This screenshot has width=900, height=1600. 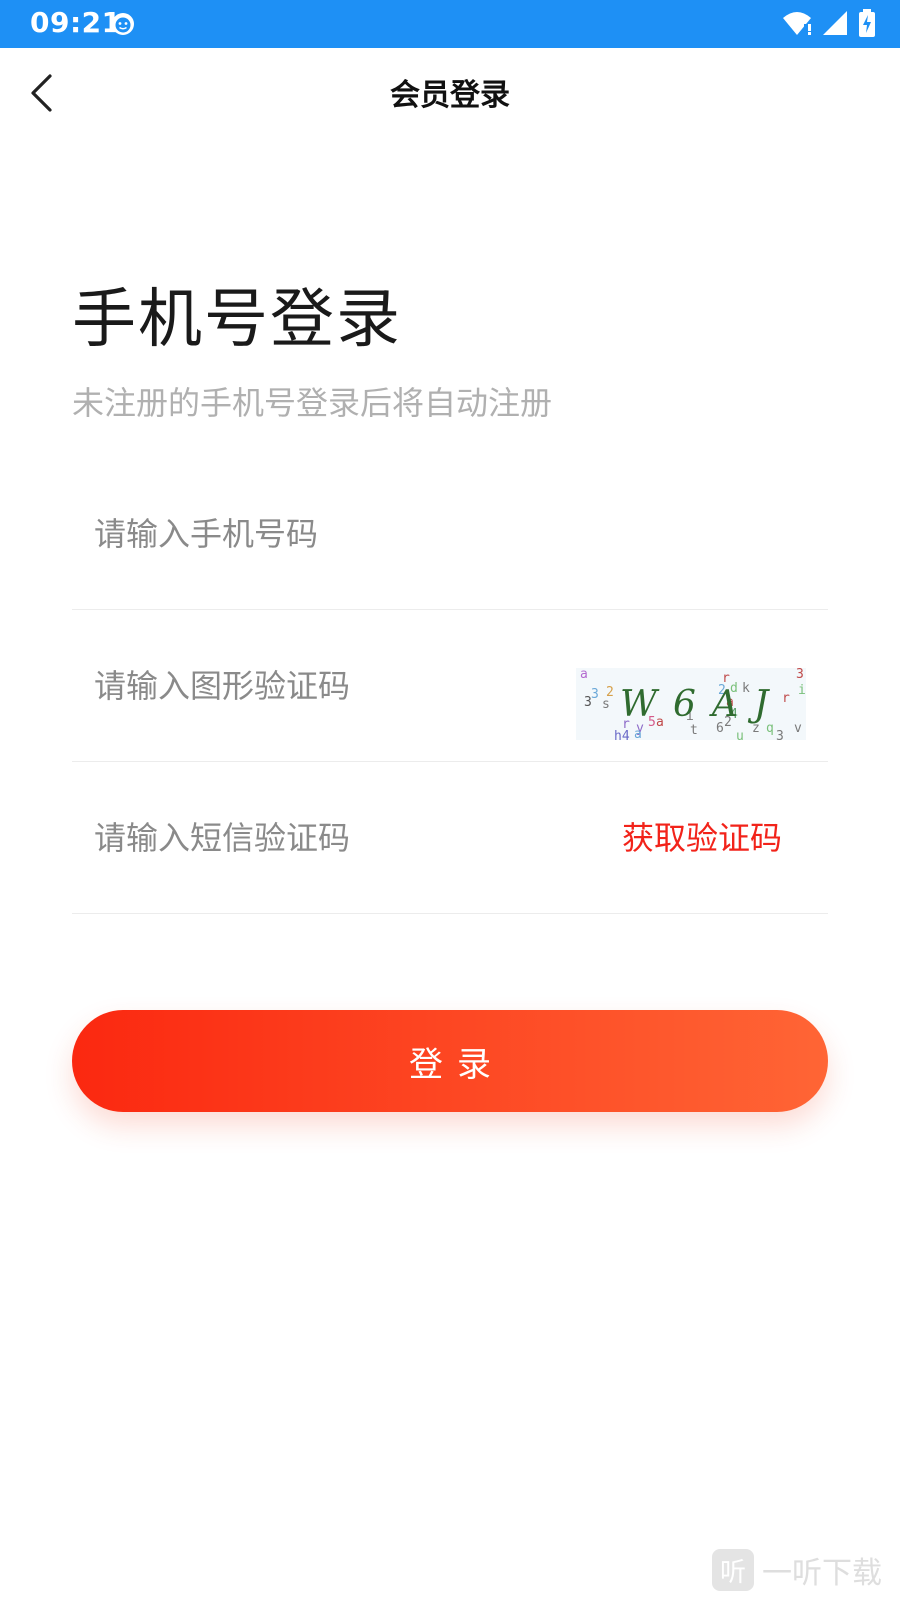 What do you see at coordinates (610, 692) in the screenshot?
I see `svg-text: 2` at bounding box center [610, 692].